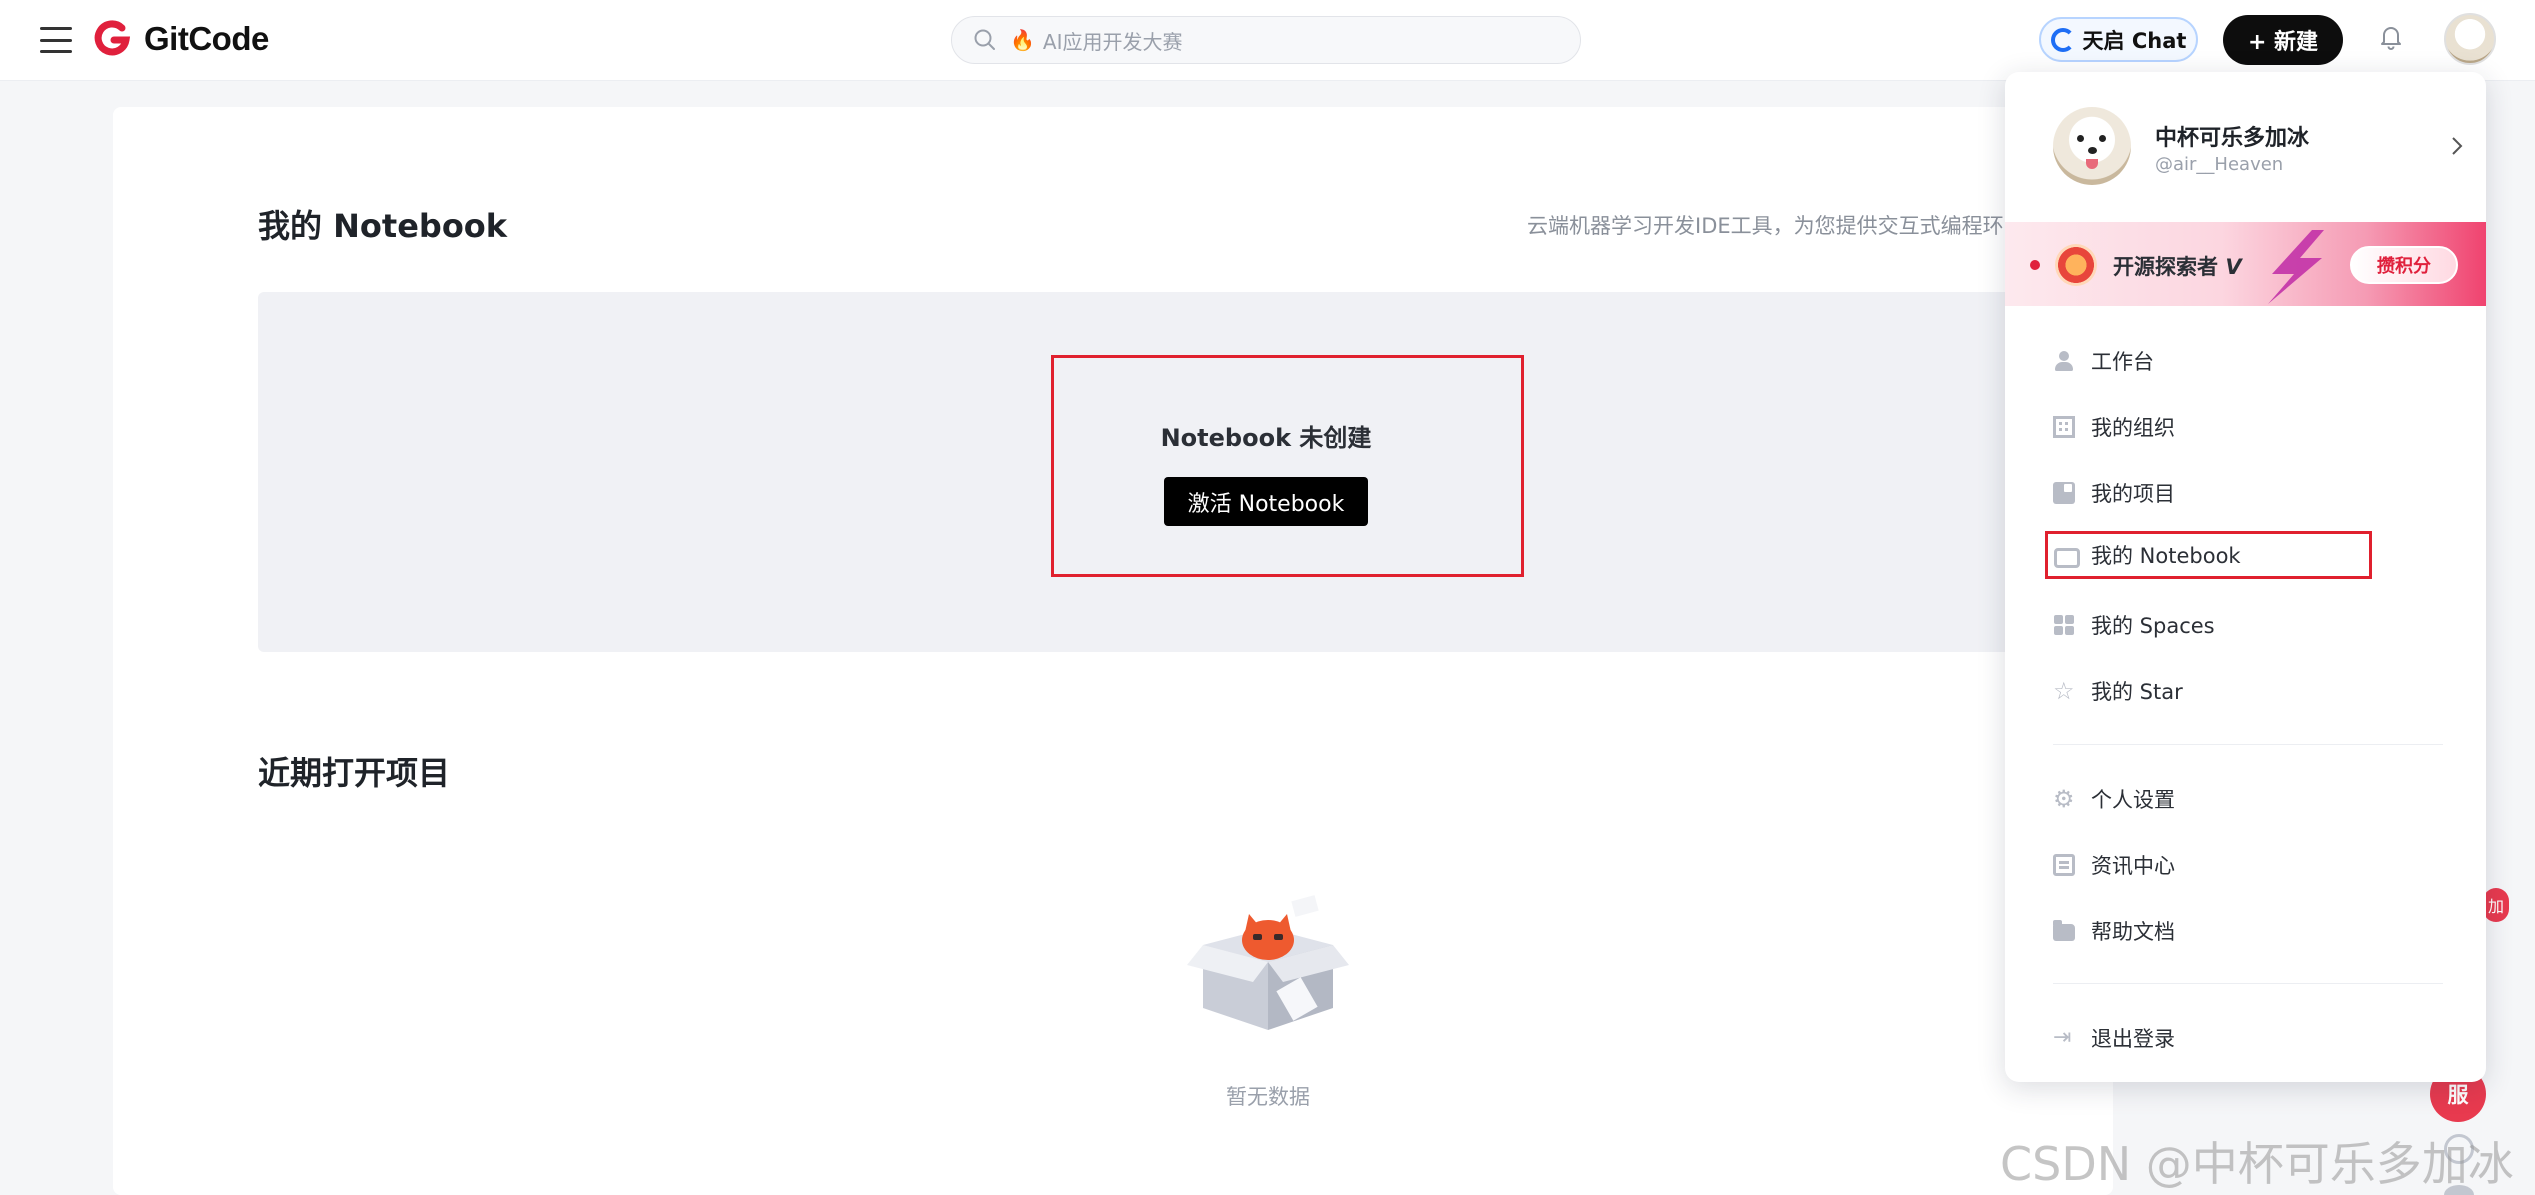  I want to click on empty-box-illustration-icon, so click(1268, 962).